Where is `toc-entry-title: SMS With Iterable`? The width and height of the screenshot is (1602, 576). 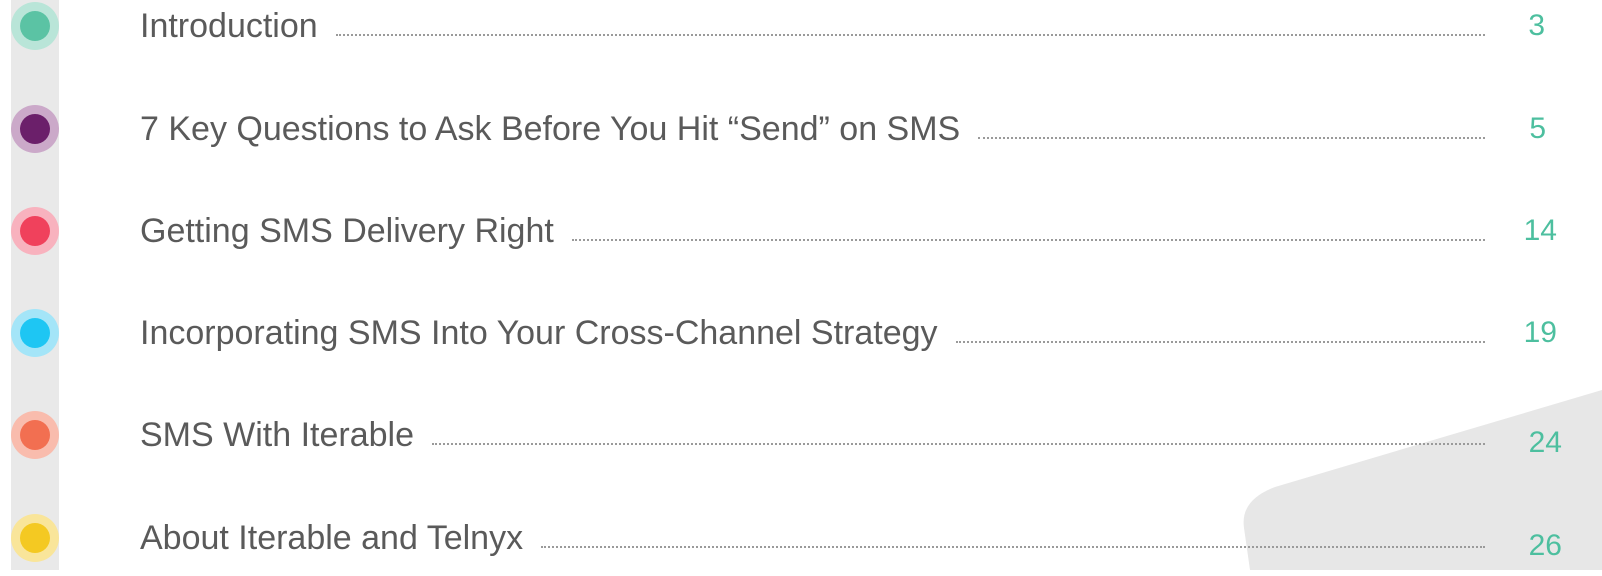 toc-entry-title: SMS With Iterable is located at coordinates (277, 434).